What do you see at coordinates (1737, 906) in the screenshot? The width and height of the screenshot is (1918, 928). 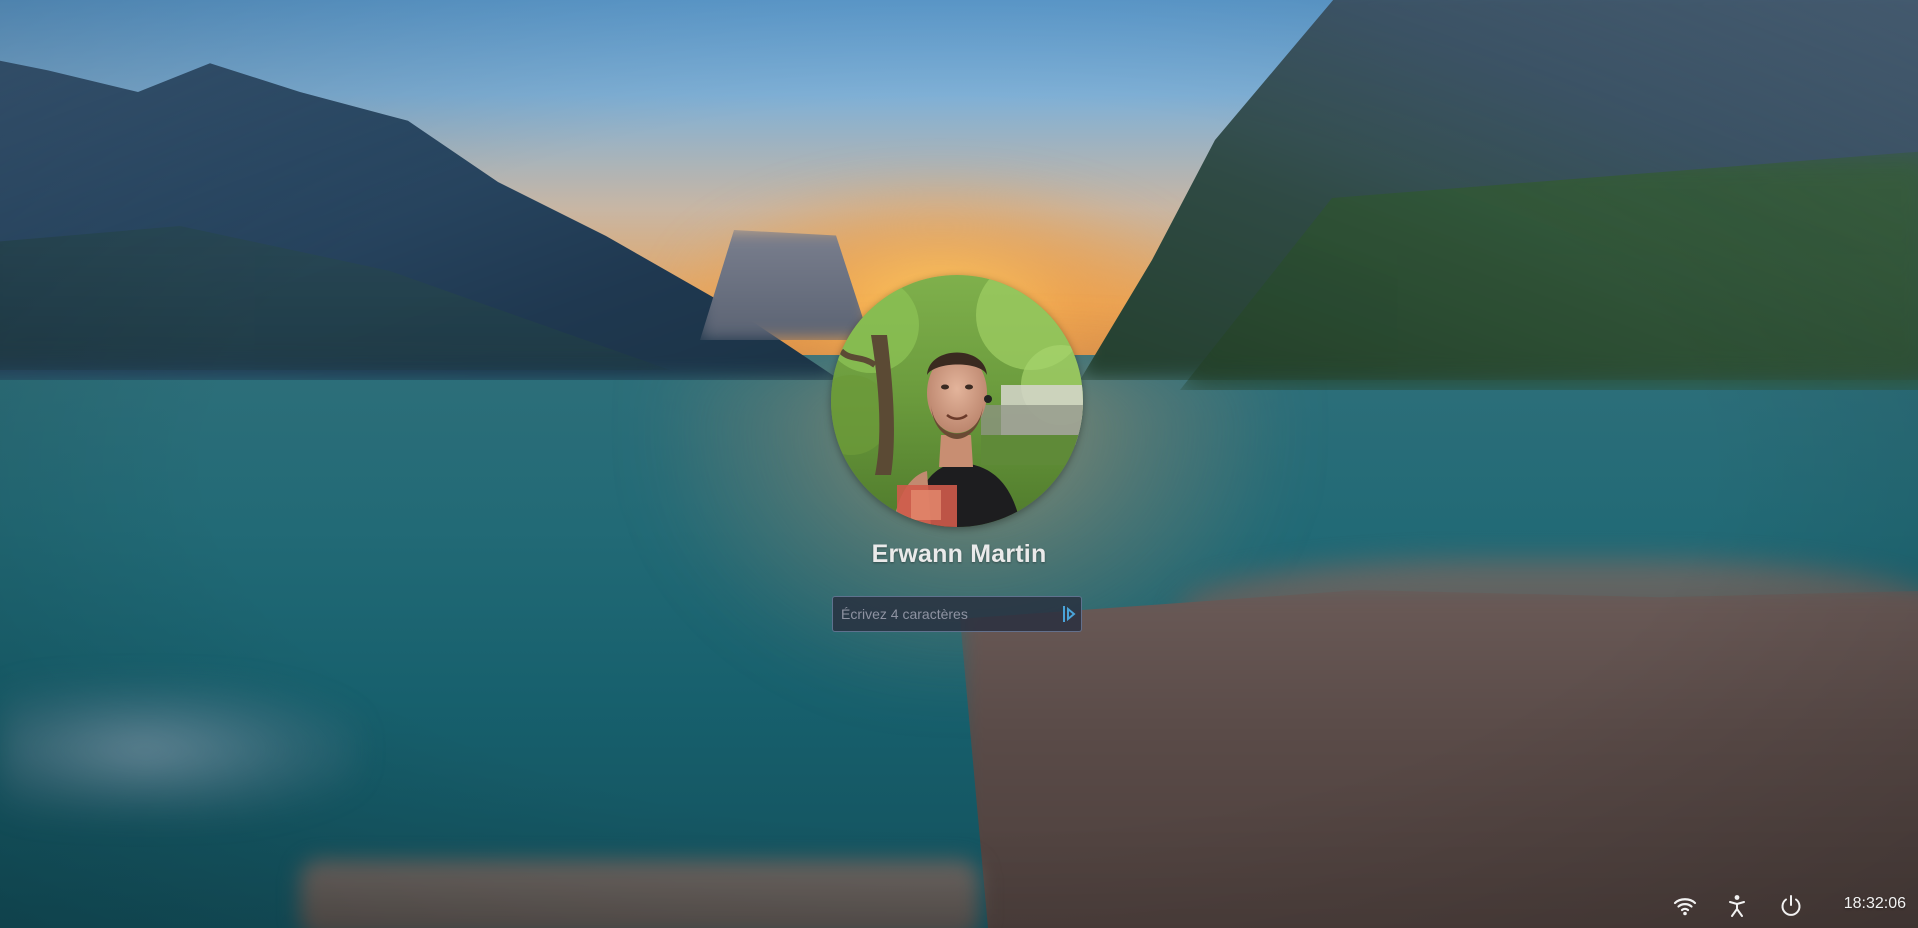 I see `accessibility-icon` at bounding box center [1737, 906].